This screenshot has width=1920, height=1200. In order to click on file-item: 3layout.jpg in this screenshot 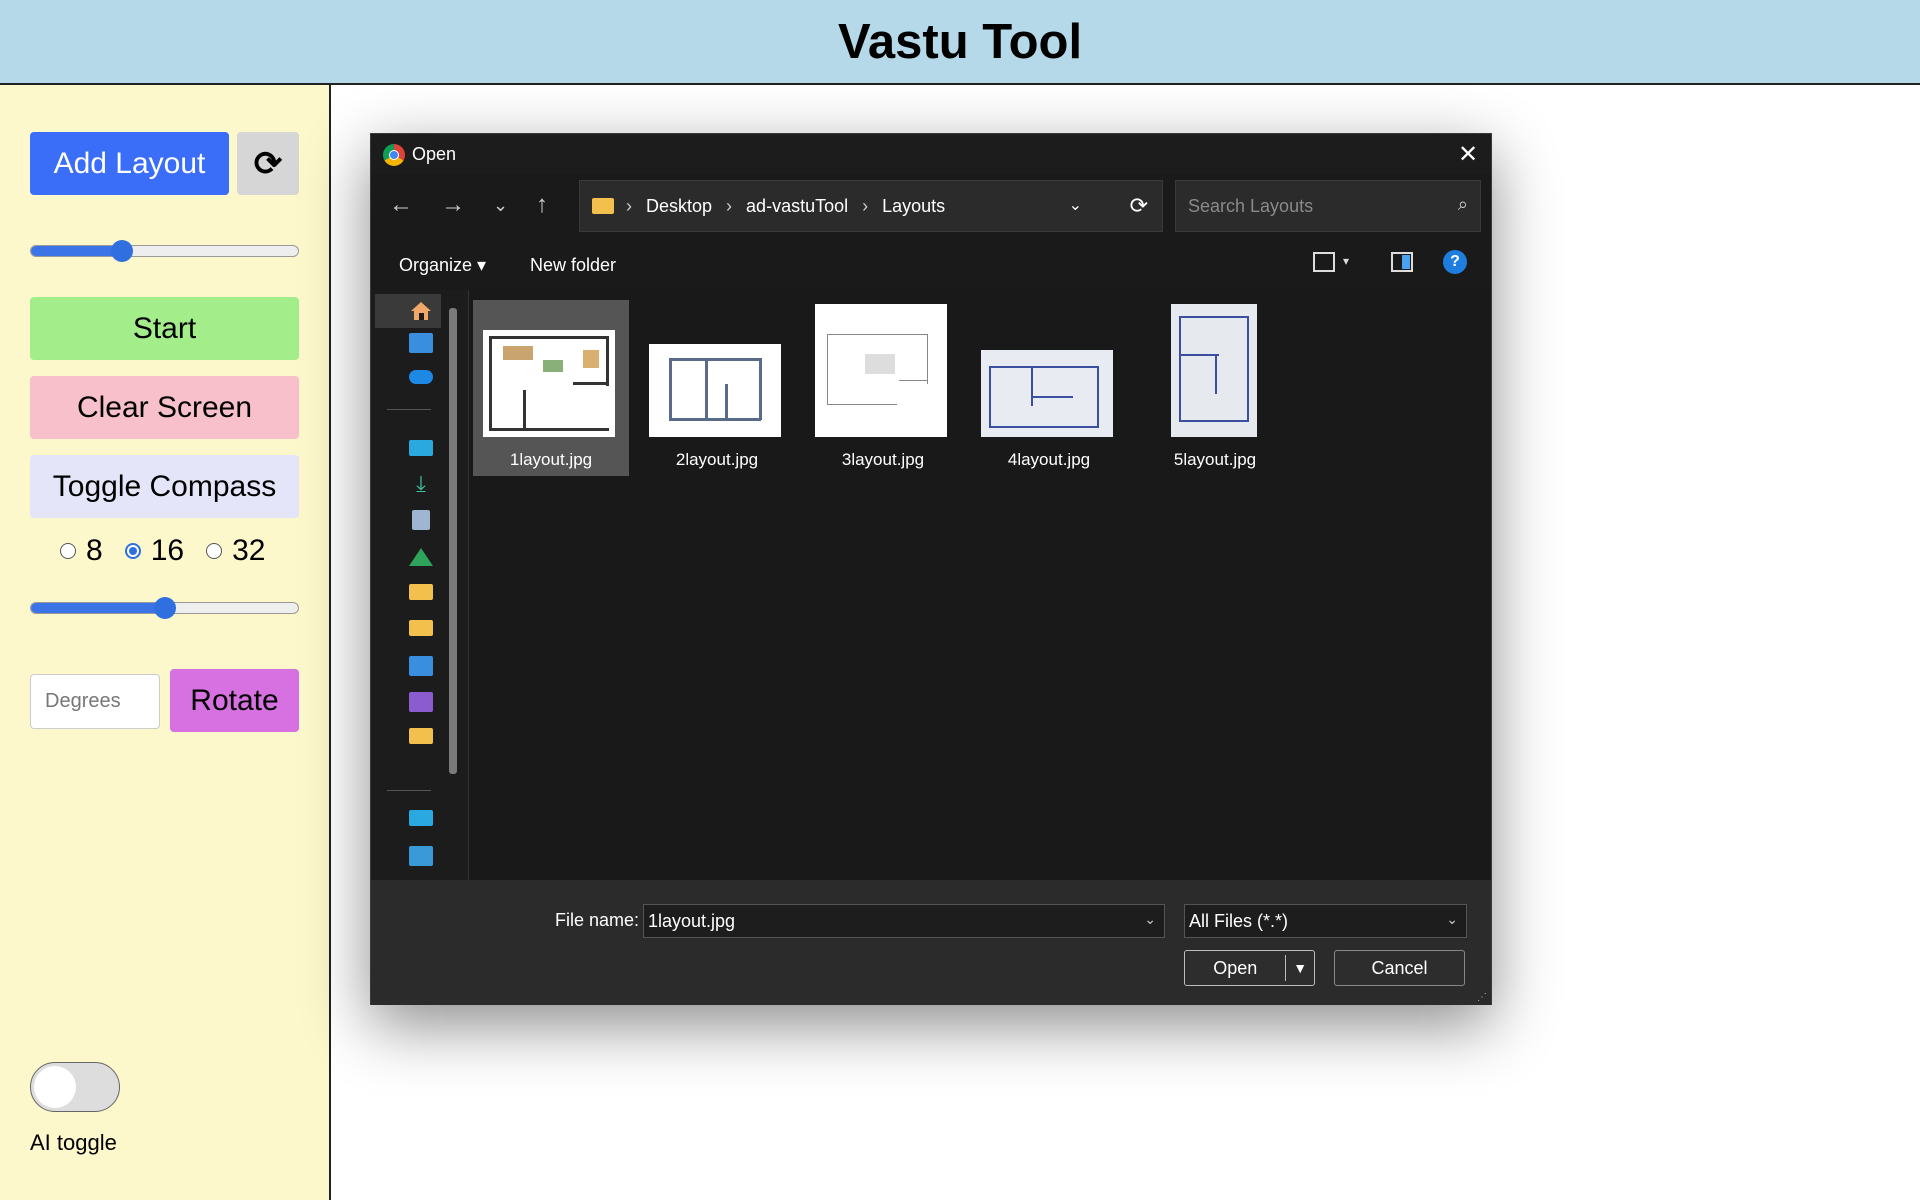, I will do `click(883, 388)`.